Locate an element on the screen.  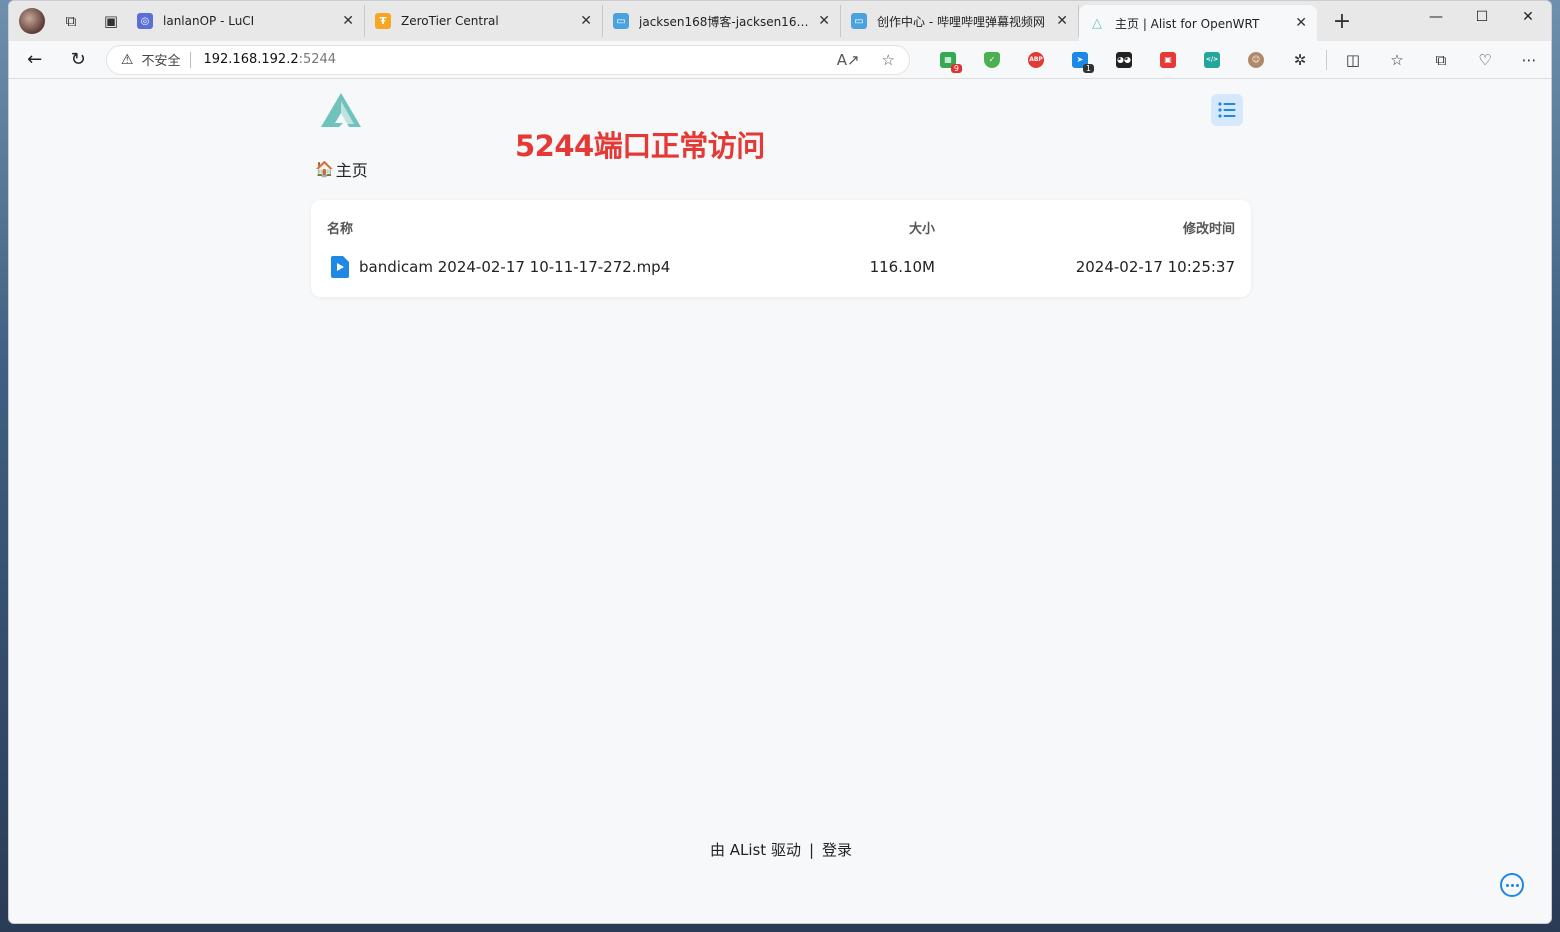
header-modified: 修改时间 is located at coordinates (1209, 227).